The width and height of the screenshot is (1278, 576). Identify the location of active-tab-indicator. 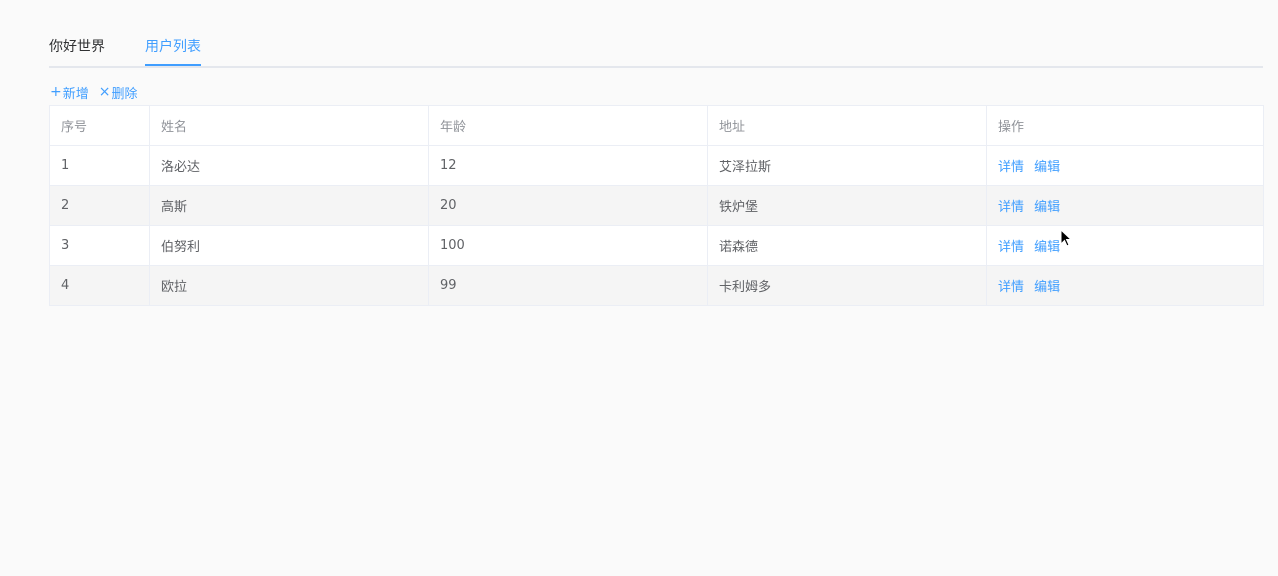
(173, 65).